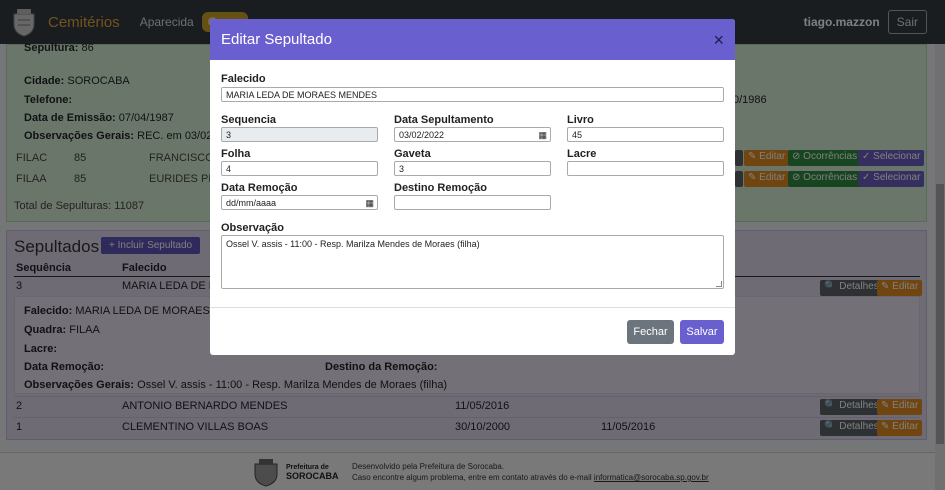  What do you see at coordinates (645, 168) in the screenshot?
I see `lacre-input` at bounding box center [645, 168].